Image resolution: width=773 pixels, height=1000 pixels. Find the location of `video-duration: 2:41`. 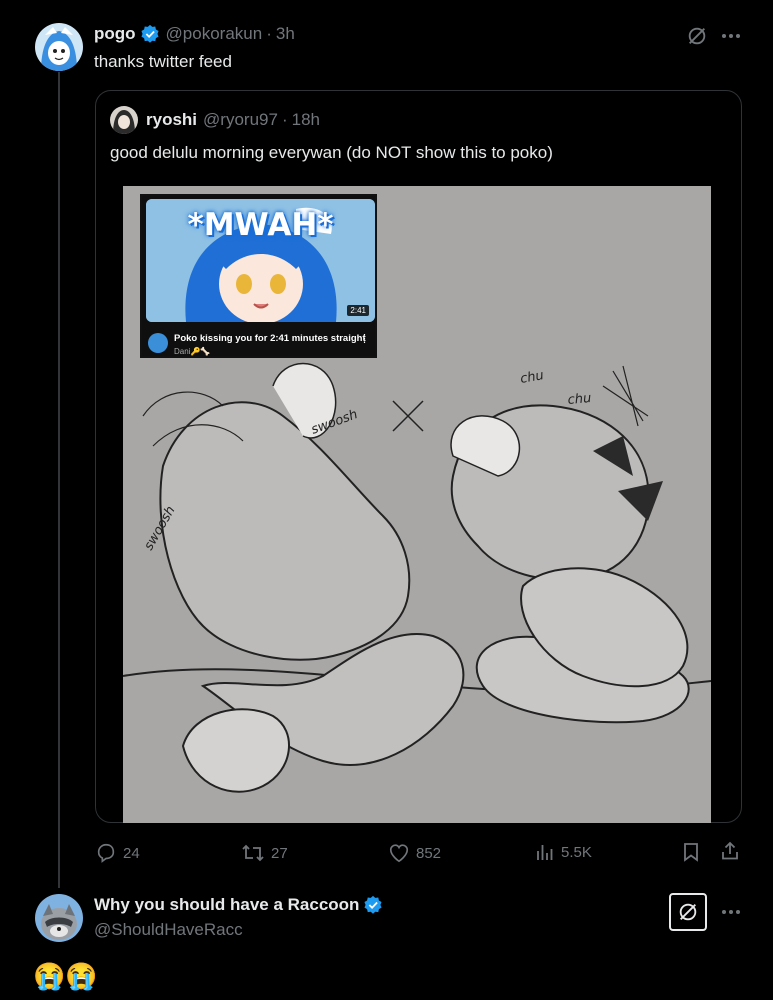

video-duration: 2:41 is located at coordinates (358, 310).